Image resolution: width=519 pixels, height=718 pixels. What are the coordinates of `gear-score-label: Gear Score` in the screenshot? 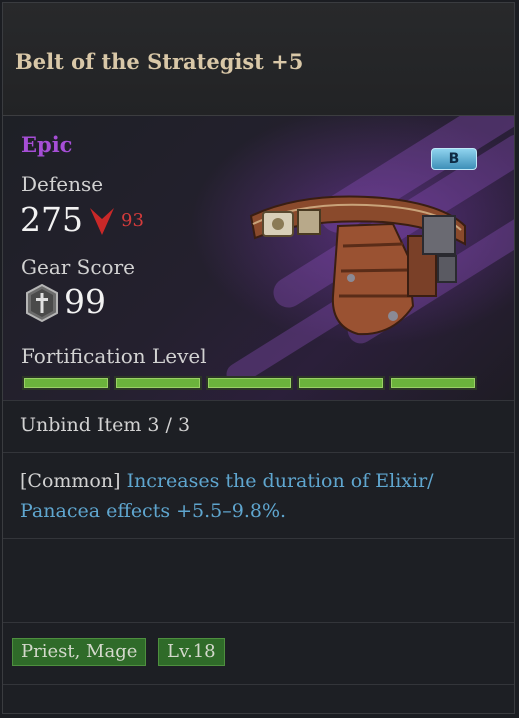 It's located at (78, 267).